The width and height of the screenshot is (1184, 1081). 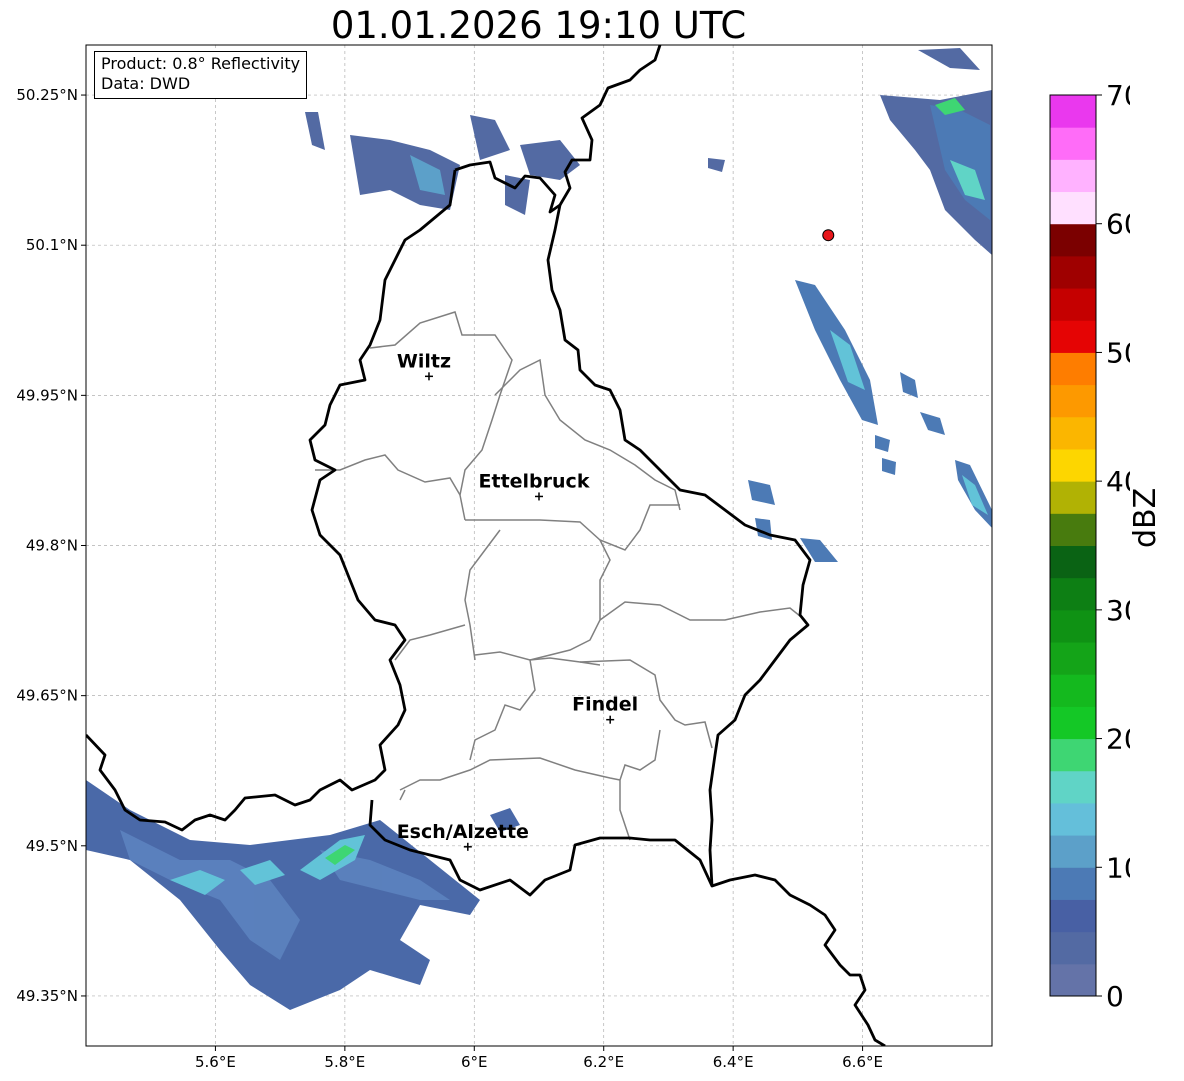 I want to click on lat-tick-label: 49.8°N, so click(x=52, y=546).